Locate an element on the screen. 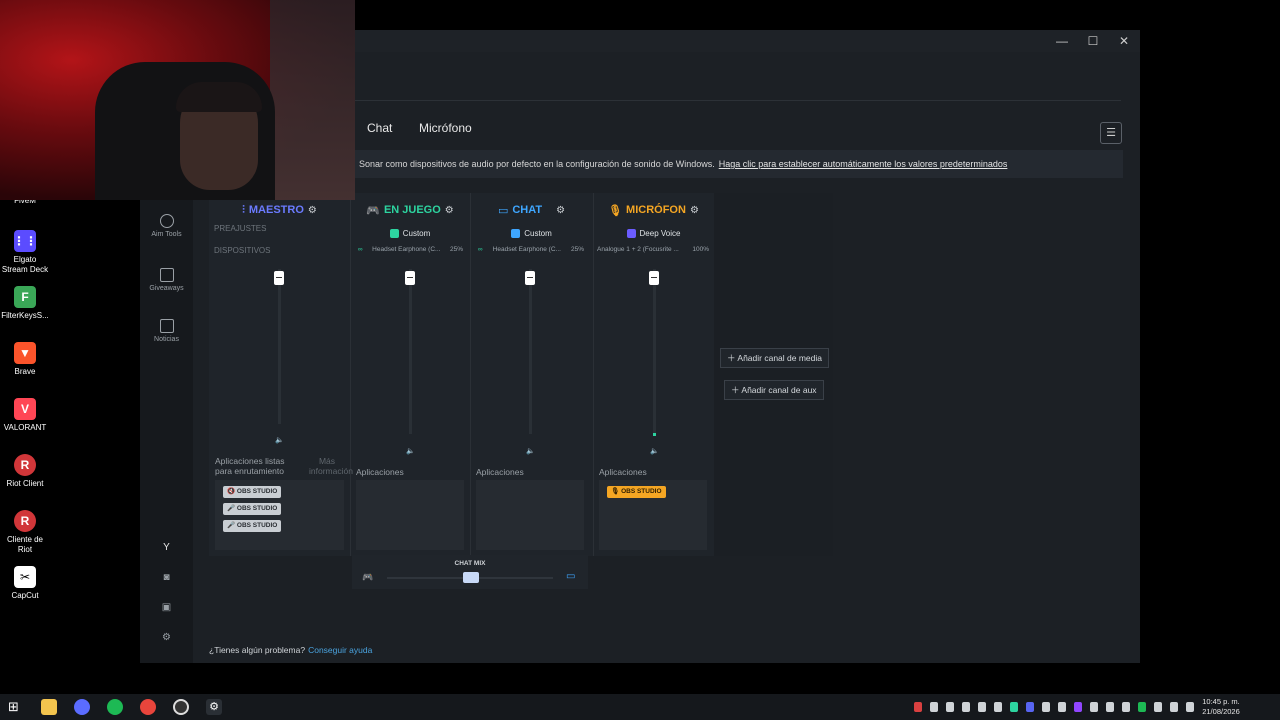 Image resolution: width=1280 pixels, height=720 pixels. desktop-icon-cliente-riot: R Cliente de Riot is located at coordinates (25, 532).